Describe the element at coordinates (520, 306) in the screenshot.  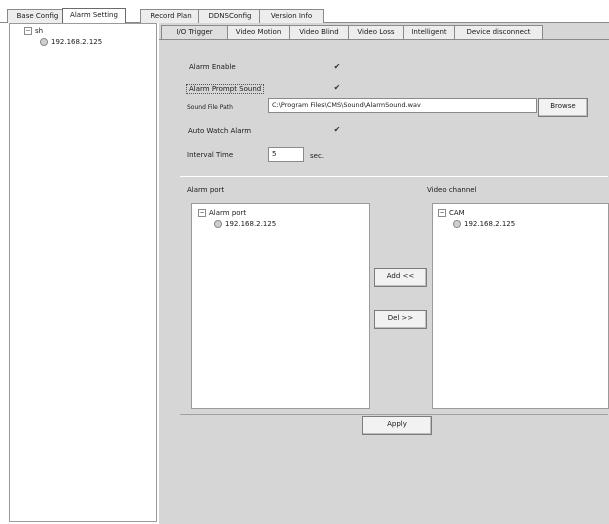
I see `video-channel-list` at that location.